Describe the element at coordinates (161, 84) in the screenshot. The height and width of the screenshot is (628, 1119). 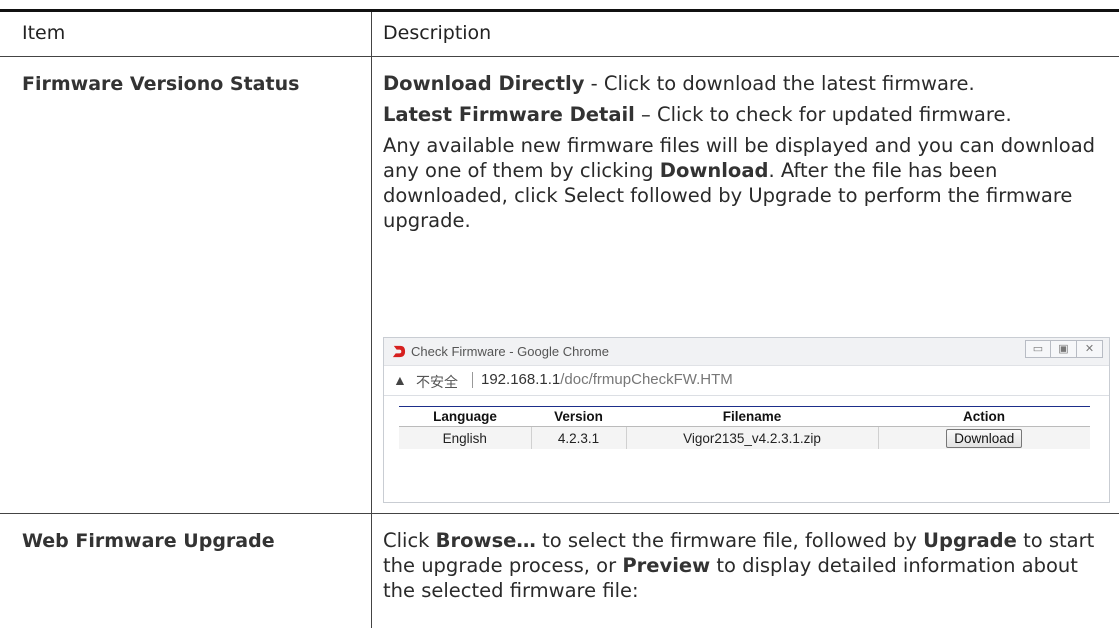
I see `row-item-firmware-status: Firmware Versiono Status` at that location.